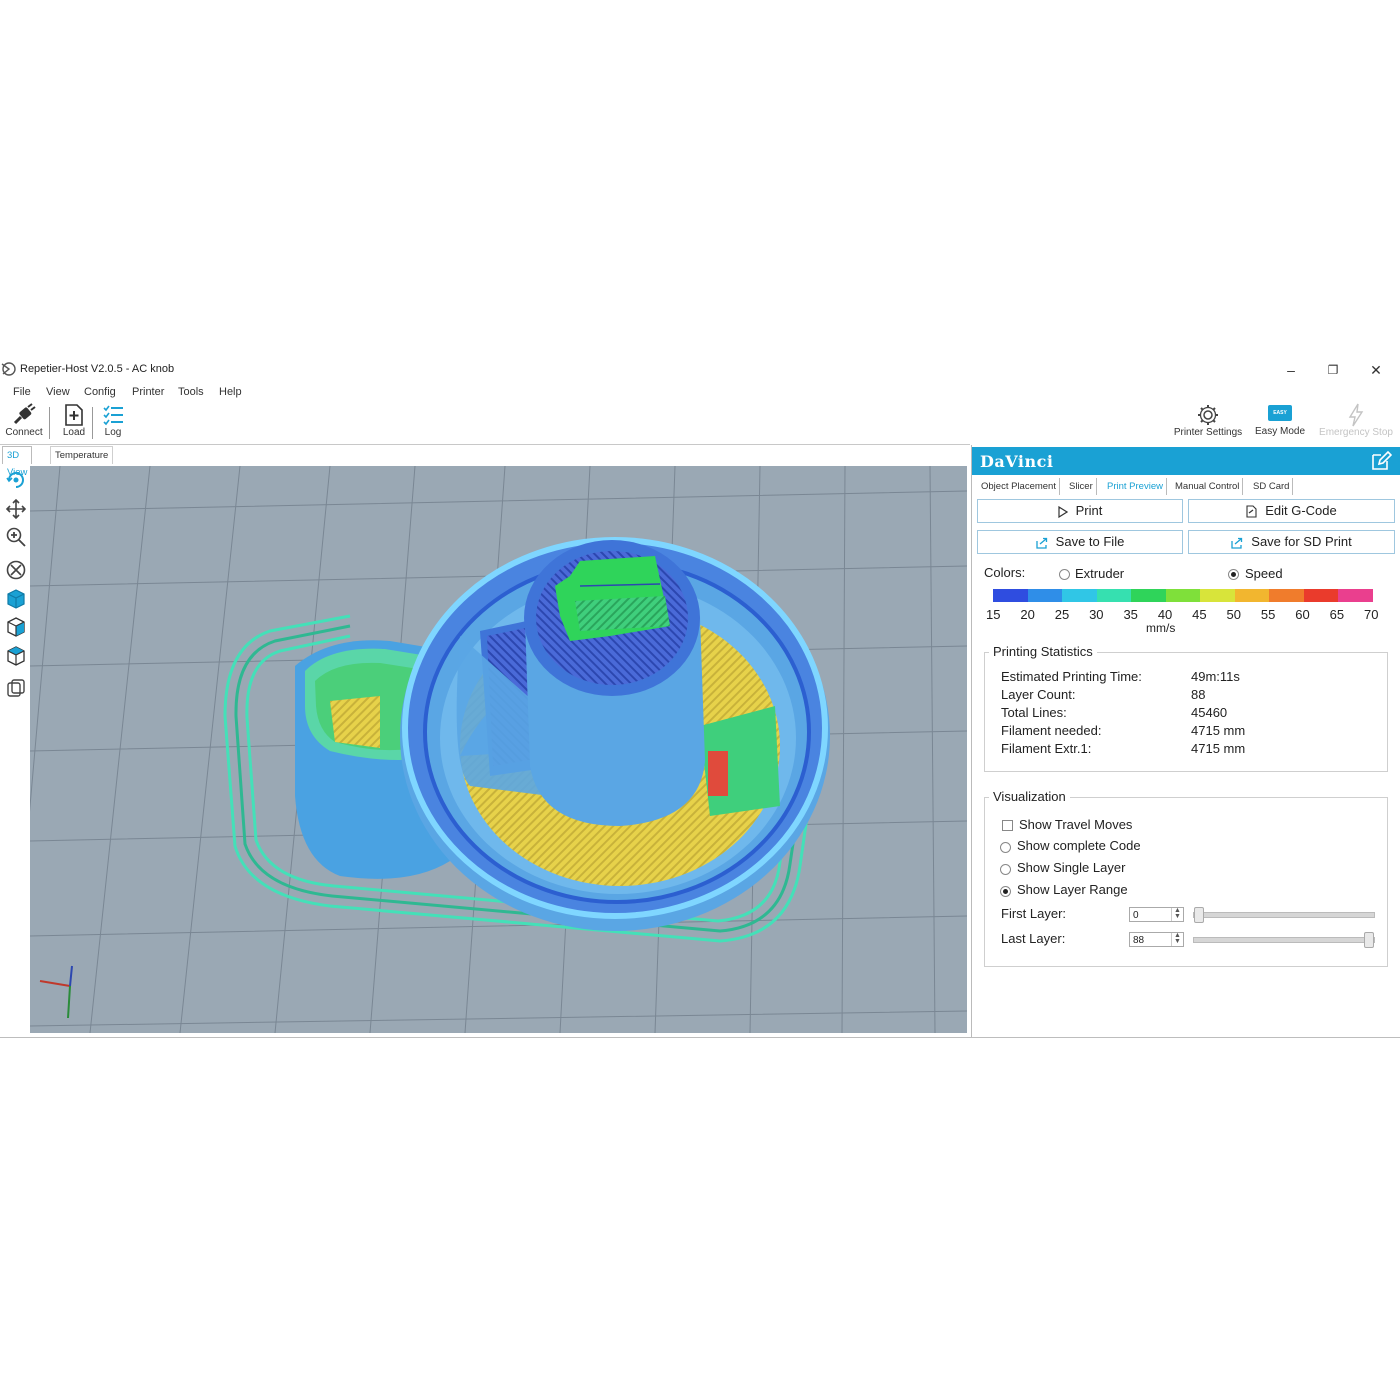  I want to click on zoom-icon, so click(16, 537).